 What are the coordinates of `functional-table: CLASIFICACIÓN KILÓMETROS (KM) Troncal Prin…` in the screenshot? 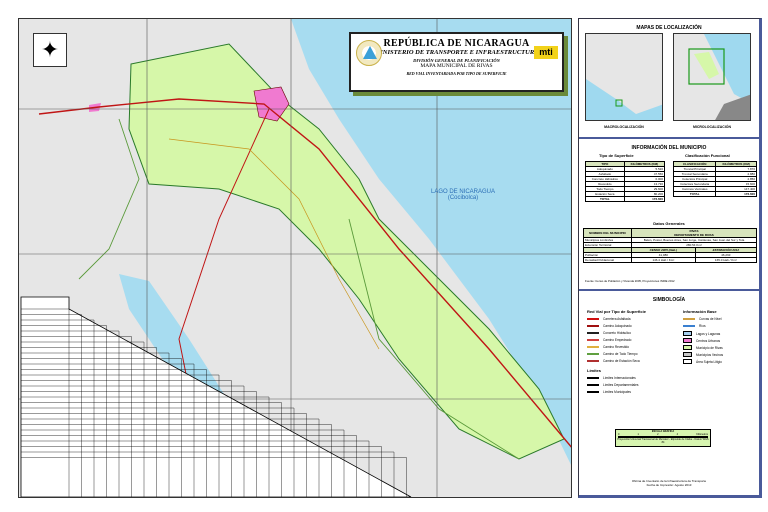 It's located at (714, 179).